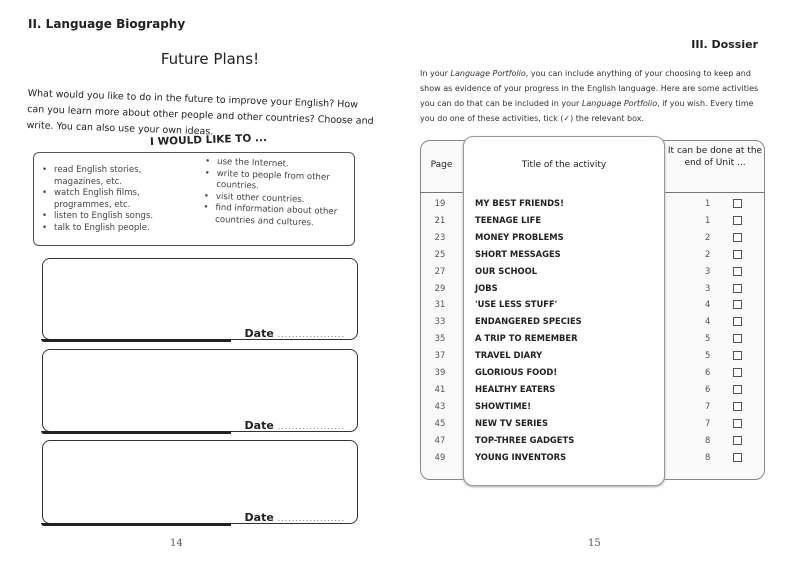 The width and height of the screenshot is (800, 571). I want to click on page-number: 15, so click(594, 543).